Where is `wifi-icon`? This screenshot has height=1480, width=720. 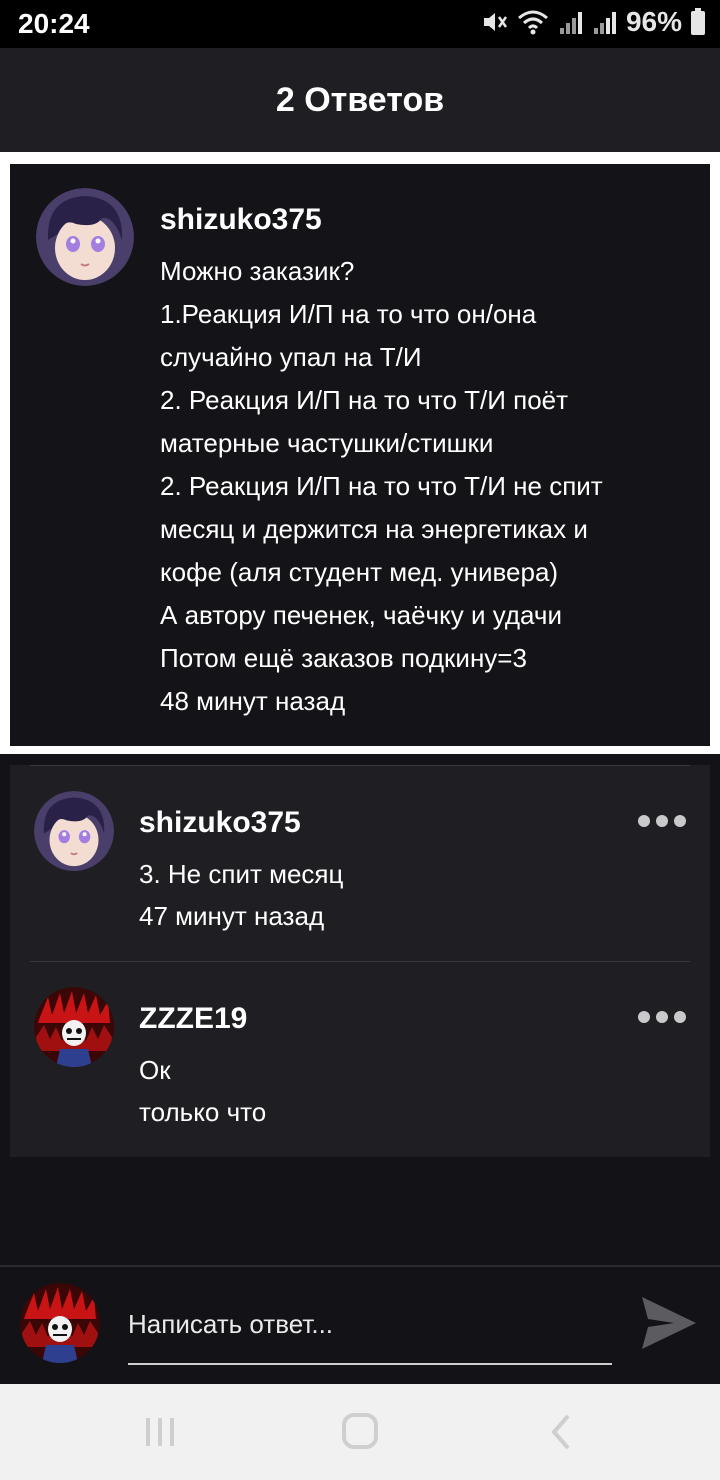 wifi-icon is located at coordinates (532, 22).